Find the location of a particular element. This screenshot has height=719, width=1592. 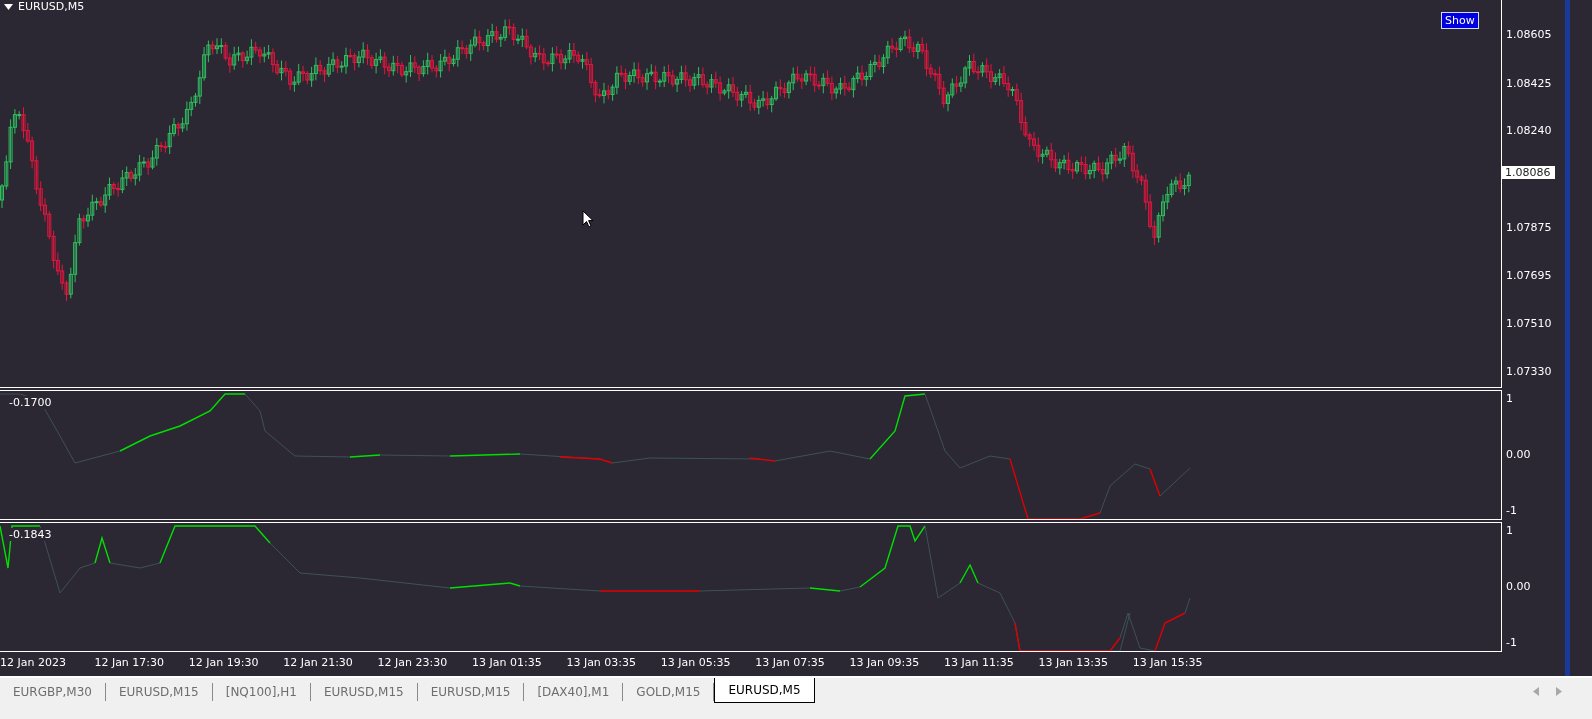

price-axis-label: 1.07875 is located at coordinates (1529, 227).